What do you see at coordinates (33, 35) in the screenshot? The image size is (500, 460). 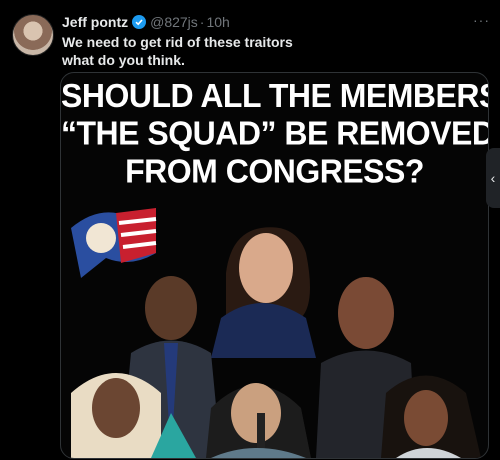 I see `author-avatar` at bounding box center [33, 35].